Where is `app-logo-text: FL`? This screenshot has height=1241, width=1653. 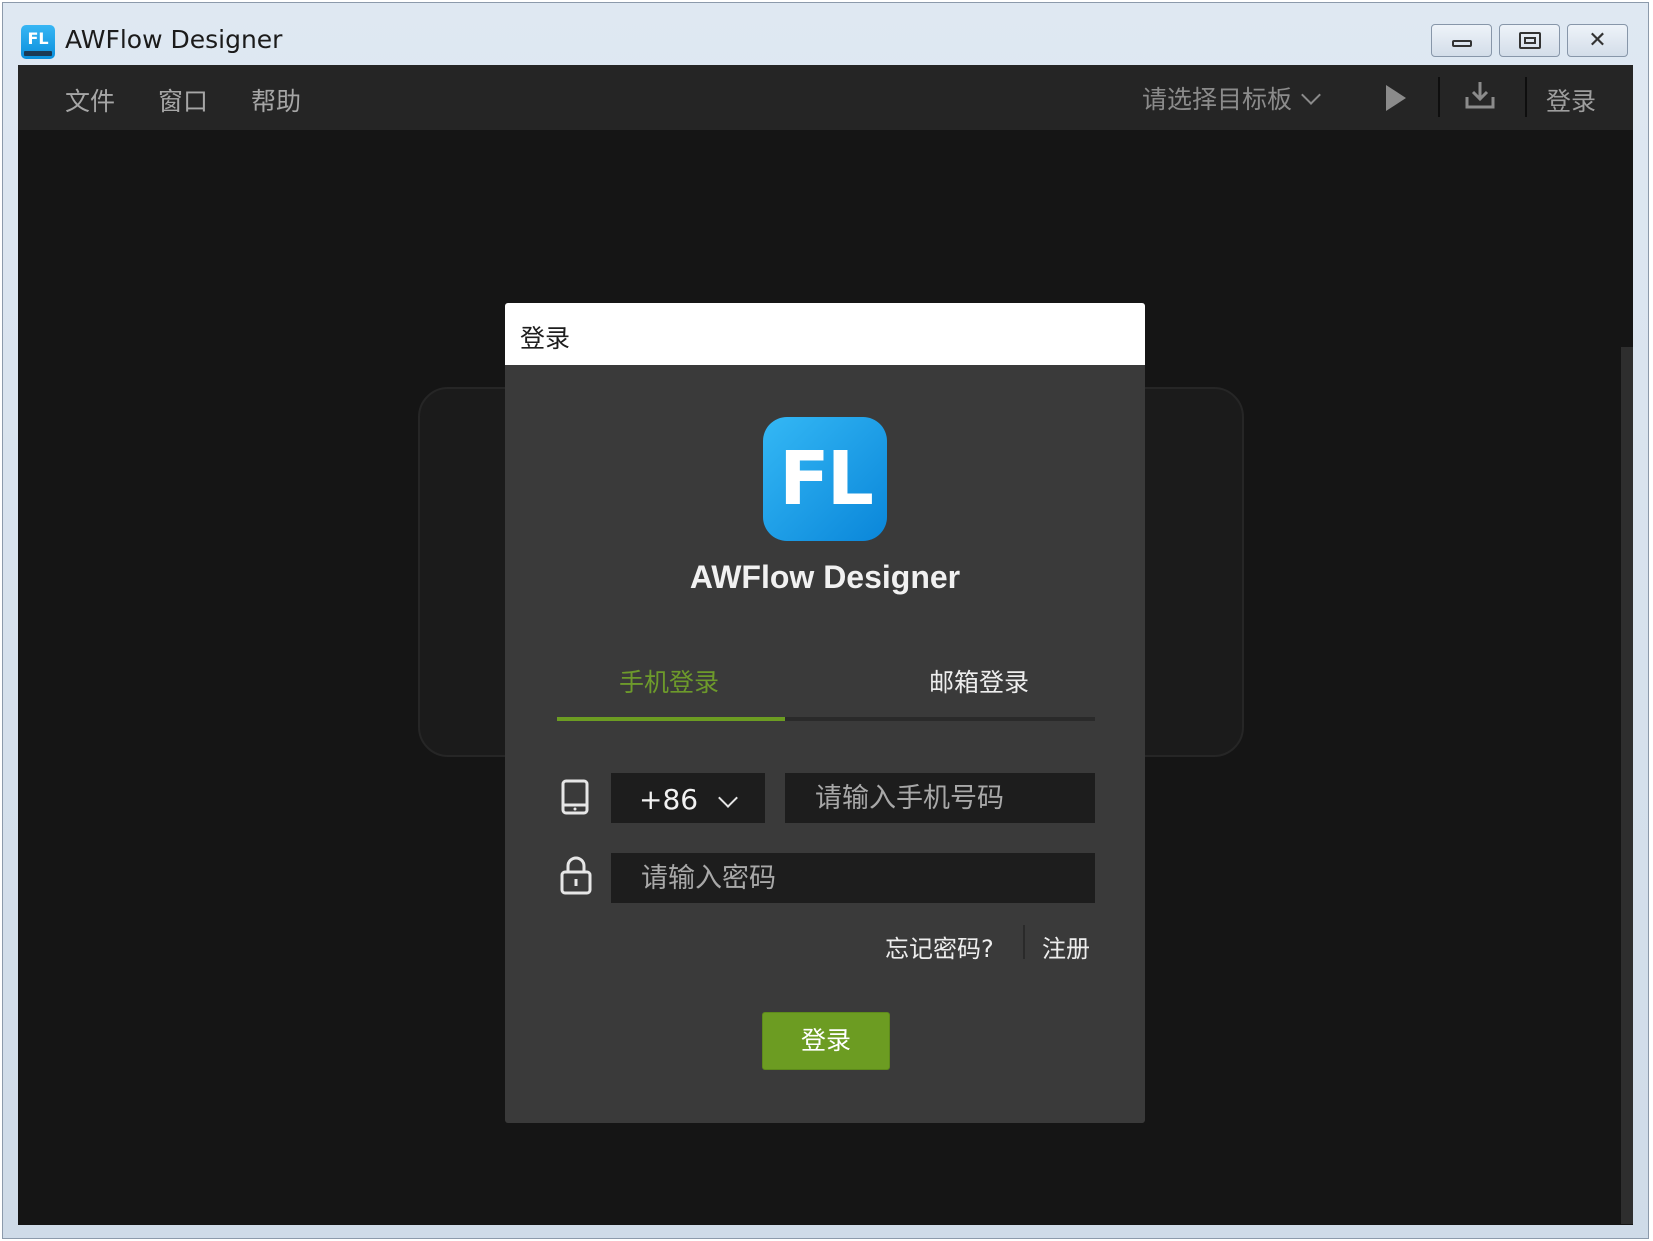 app-logo-text: FL is located at coordinates (826, 479).